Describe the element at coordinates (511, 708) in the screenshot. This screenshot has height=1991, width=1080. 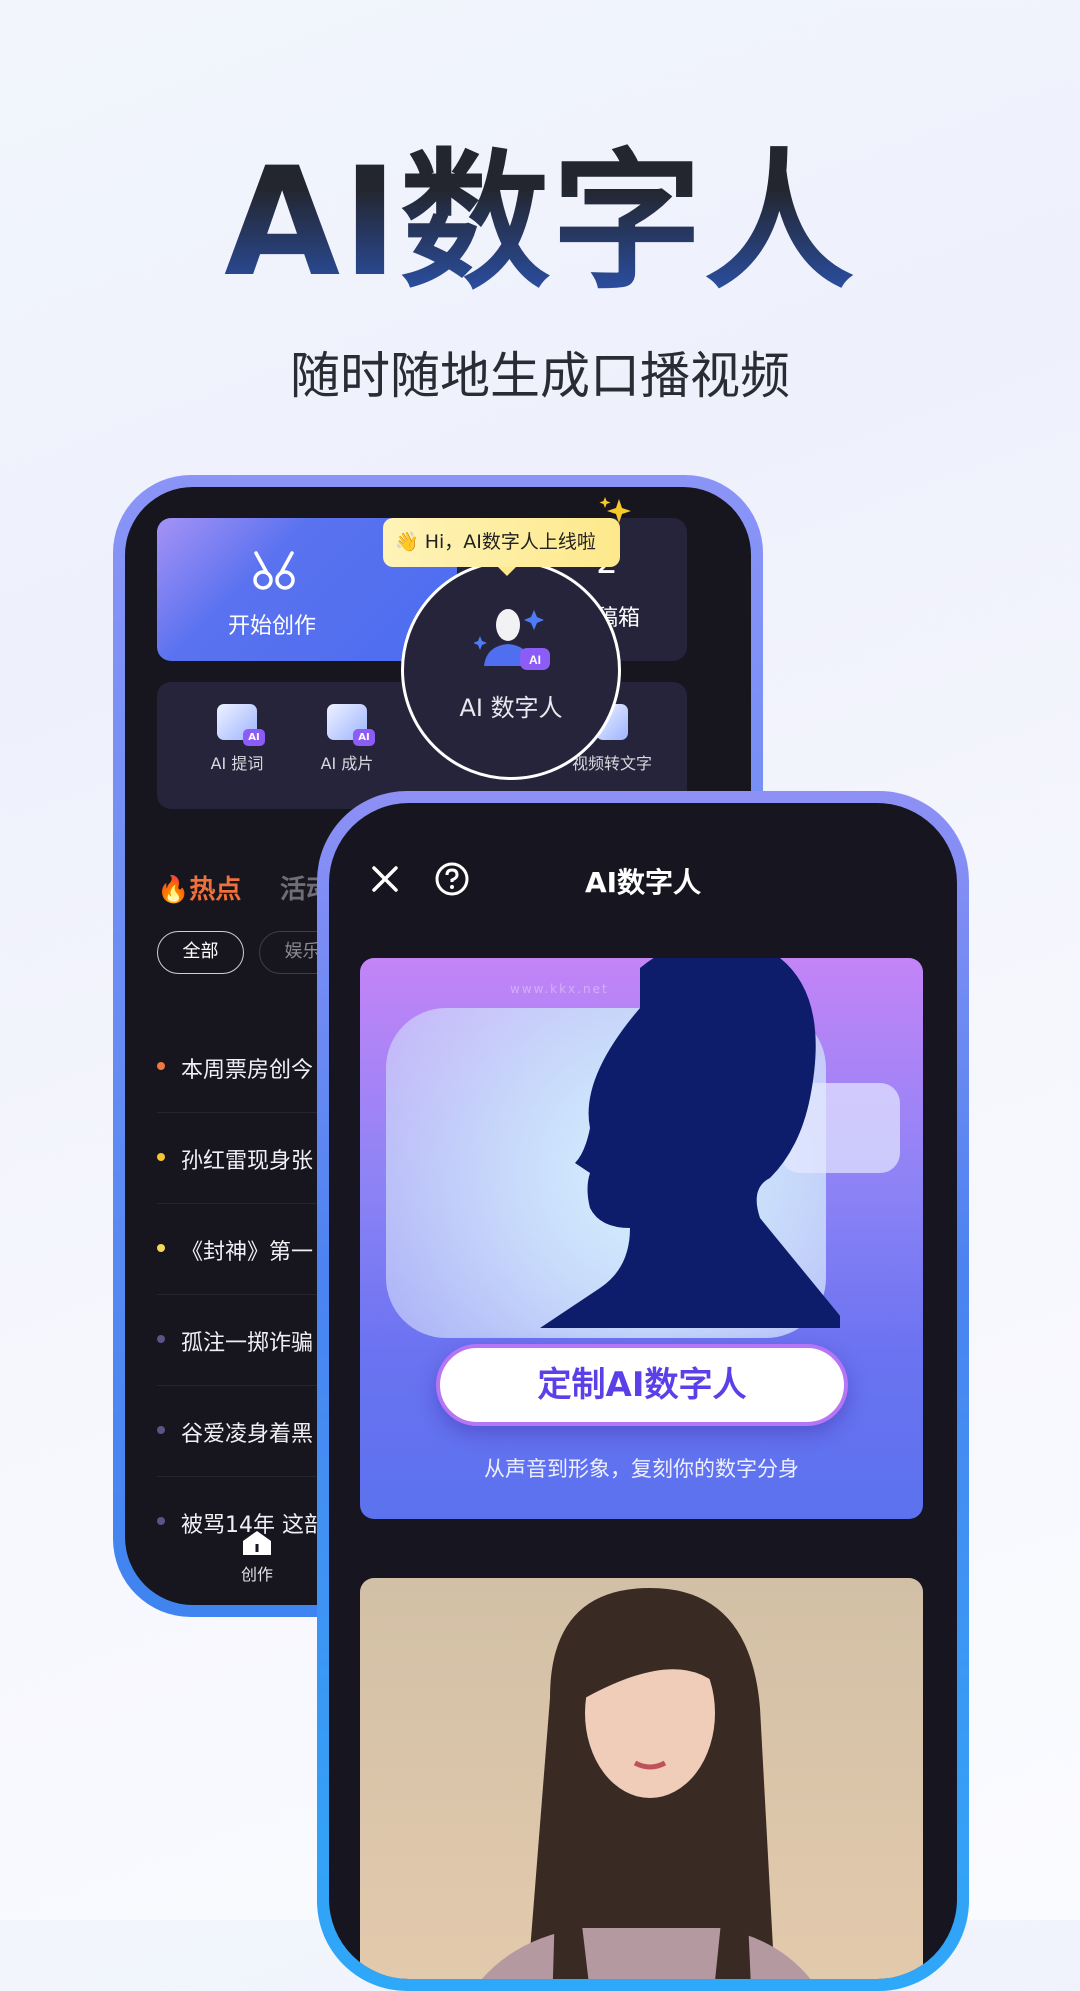
I see `ai-digital-human-label: AI 数字人` at that location.